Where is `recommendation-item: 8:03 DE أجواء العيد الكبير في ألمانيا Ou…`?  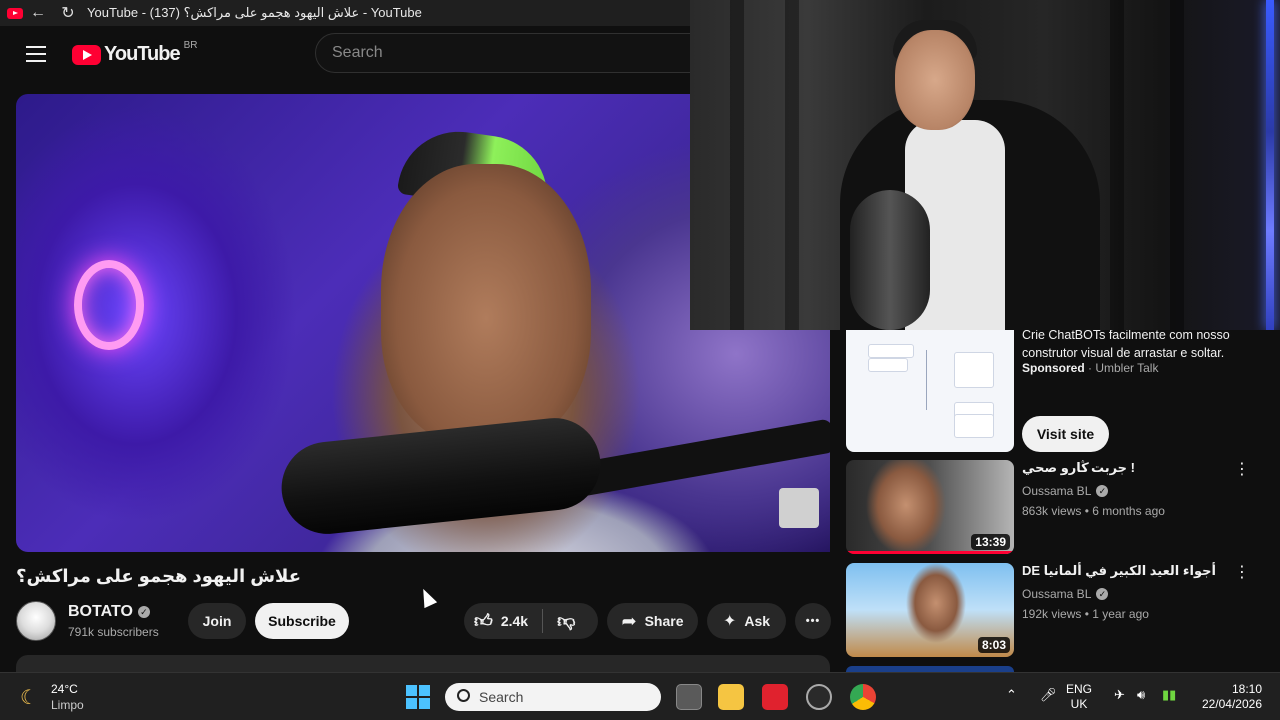 recommendation-item: 8:03 DE أجواء العيد الكبير في ألمانيا Ou… is located at coordinates (1056, 610).